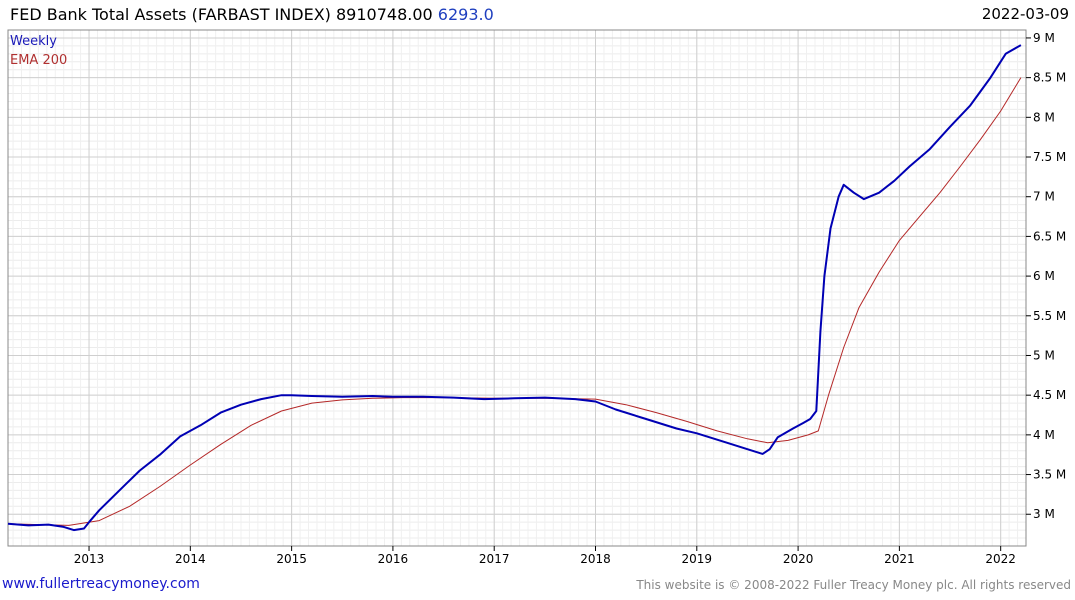 This screenshot has height=600, width=1075. What do you see at coordinates (595, 559) in the screenshot?
I see `x-tick-label: 2018` at bounding box center [595, 559].